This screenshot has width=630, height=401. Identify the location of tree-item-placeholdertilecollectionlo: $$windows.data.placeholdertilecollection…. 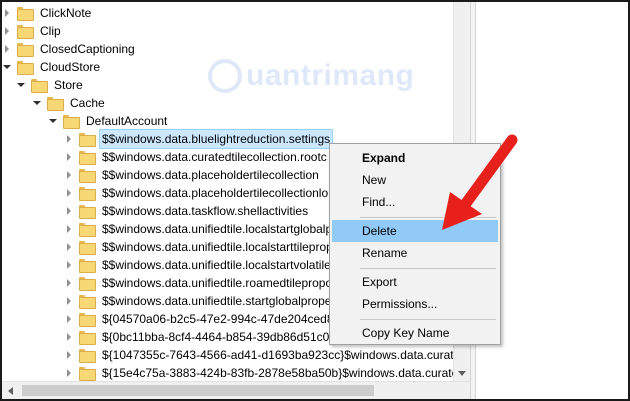
(197, 193).